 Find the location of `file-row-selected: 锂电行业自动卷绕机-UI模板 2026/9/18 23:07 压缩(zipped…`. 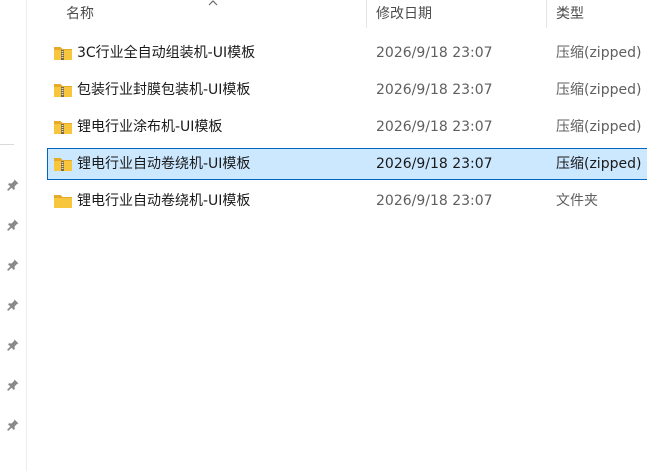

file-row-selected: 锂电行业自动卷绕机-UI模板 2026/9/18 23:07 压缩(zipped… is located at coordinates (347, 164).